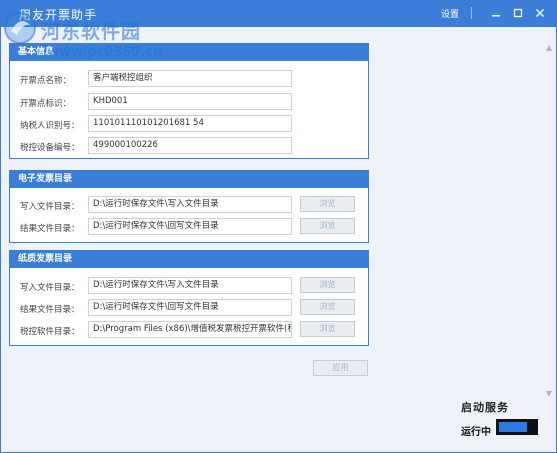 The image size is (557, 453). Describe the element at coordinates (189, 259) in the screenshot. I see `paper-invoice-header: 纸质发票目录` at that location.